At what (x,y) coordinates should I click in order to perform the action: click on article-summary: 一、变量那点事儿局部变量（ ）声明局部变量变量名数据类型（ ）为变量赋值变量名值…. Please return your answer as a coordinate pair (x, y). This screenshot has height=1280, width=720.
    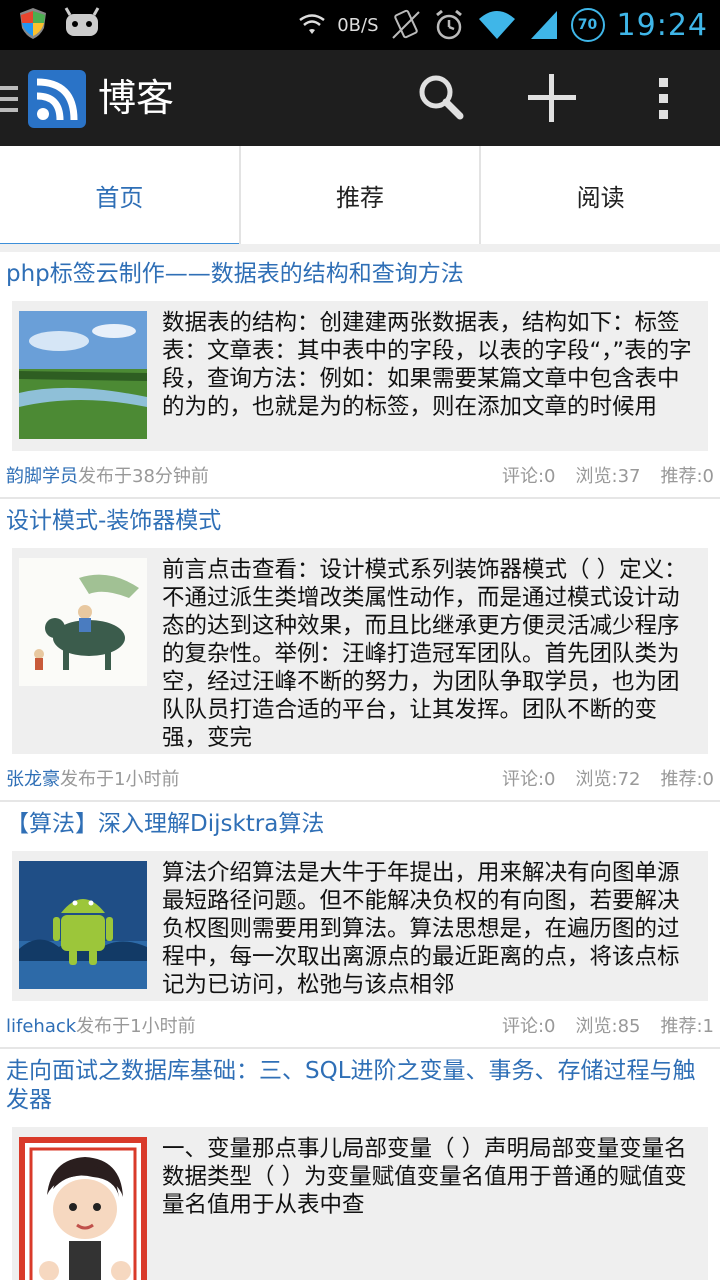
    Looking at the image, I should click on (424, 1177).